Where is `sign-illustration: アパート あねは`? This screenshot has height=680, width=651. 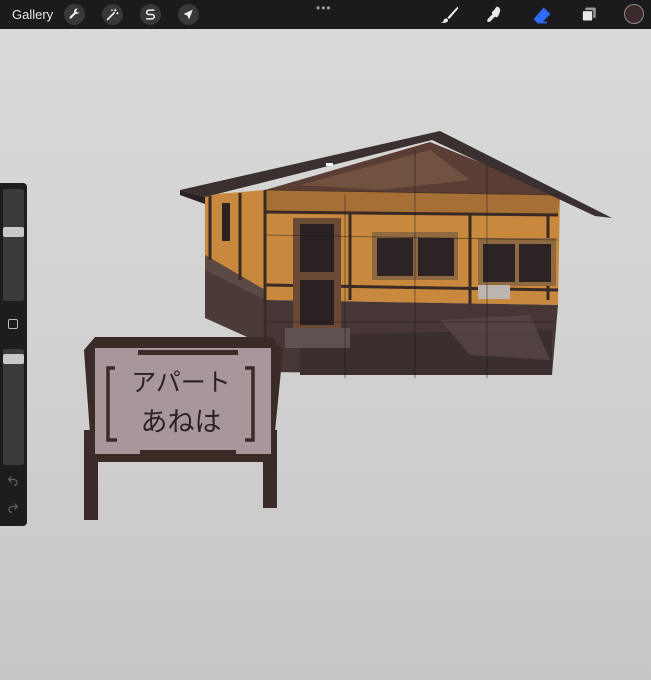
sign-illustration: アパート あねは is located at coordinates (183, 428).